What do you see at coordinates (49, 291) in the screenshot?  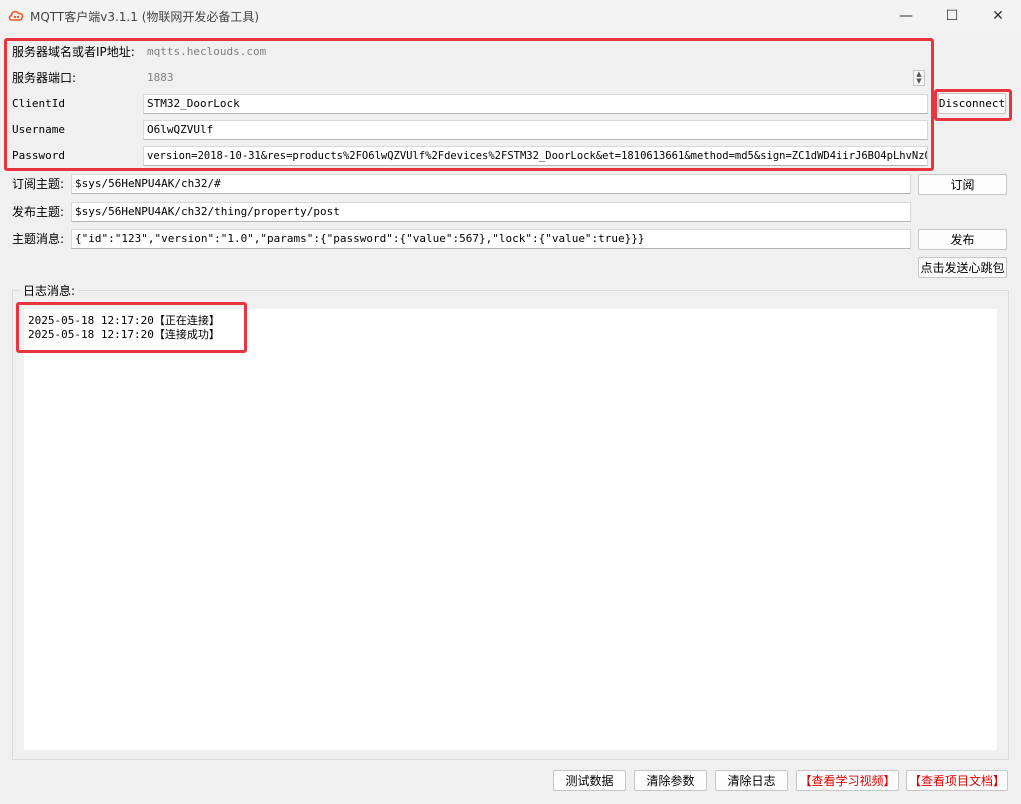 I see `log-label: 日志消息:` at bounding box center [49, 291].